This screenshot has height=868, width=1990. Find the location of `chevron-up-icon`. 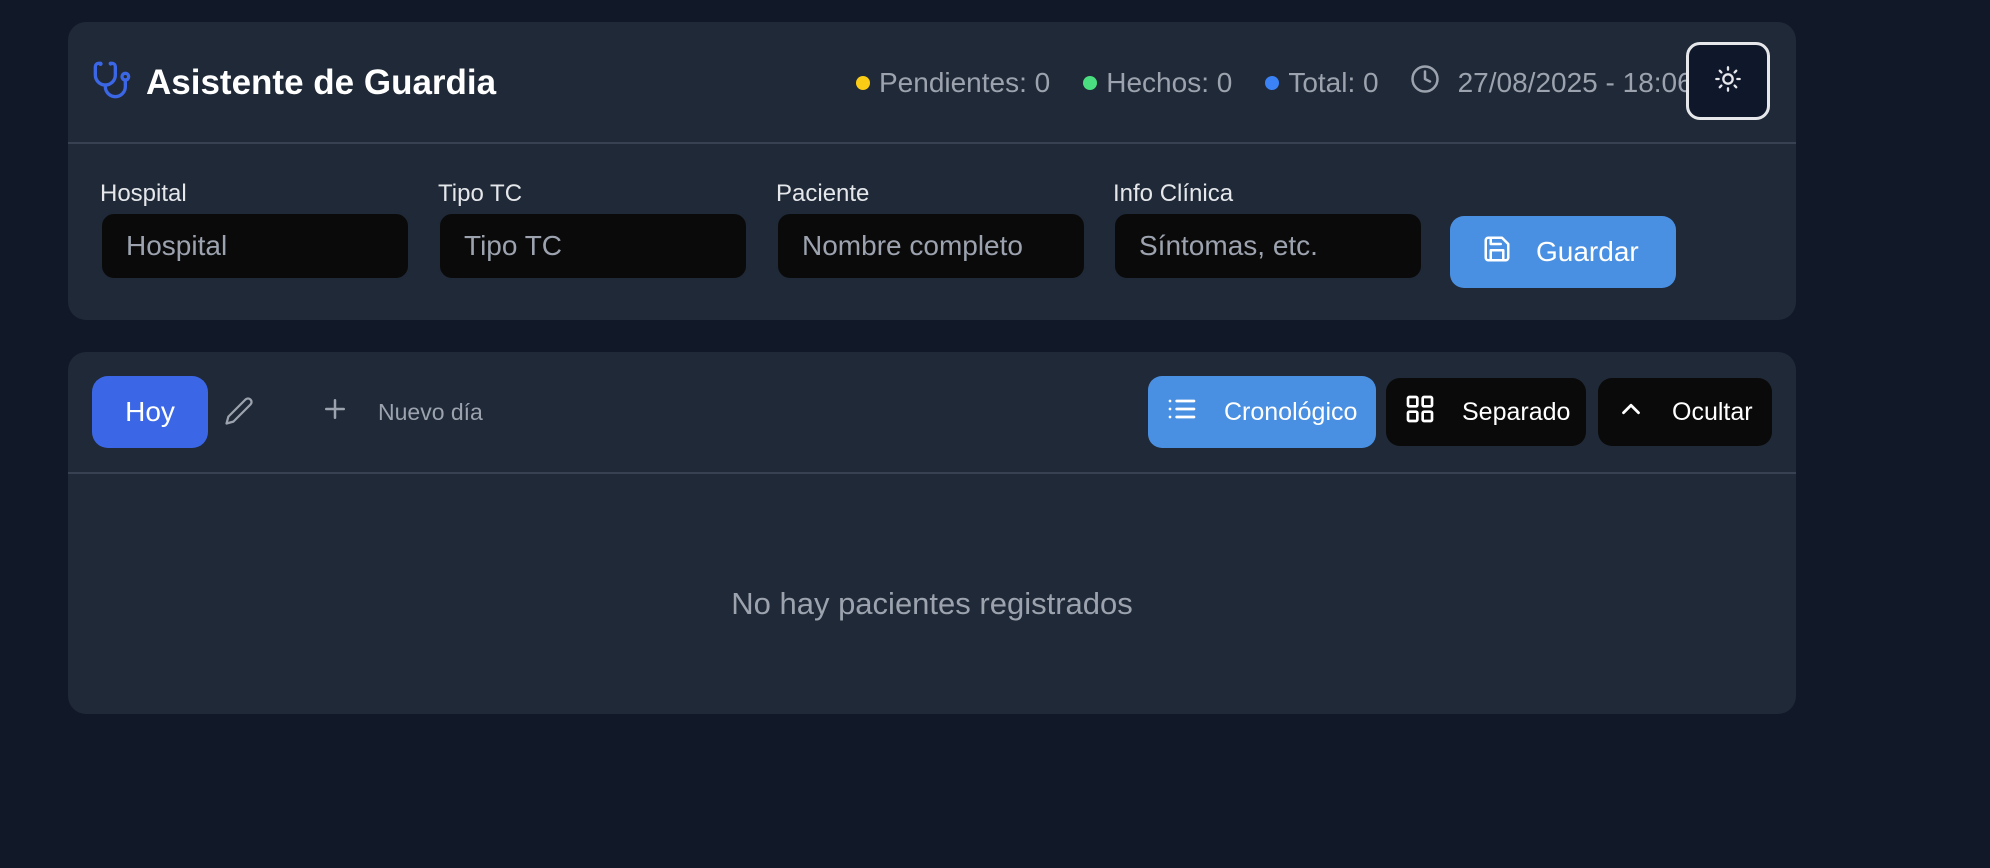

chevron-up-icon is located at coordinates (1631, 412).